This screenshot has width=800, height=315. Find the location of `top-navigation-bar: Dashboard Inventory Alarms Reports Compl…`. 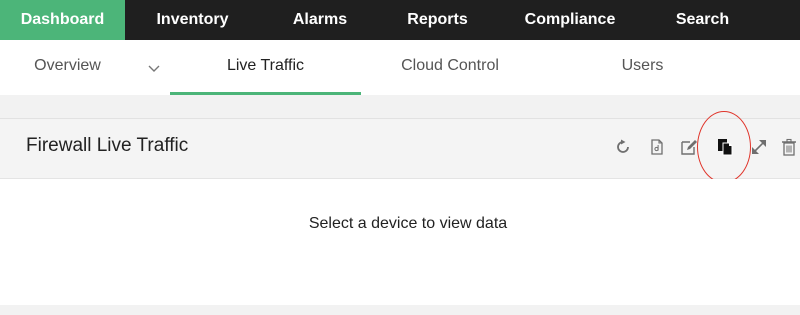

top-navigation-bar: Dashboard Inventory Alarms Reports Compl… is located at coordinates (400, 20).